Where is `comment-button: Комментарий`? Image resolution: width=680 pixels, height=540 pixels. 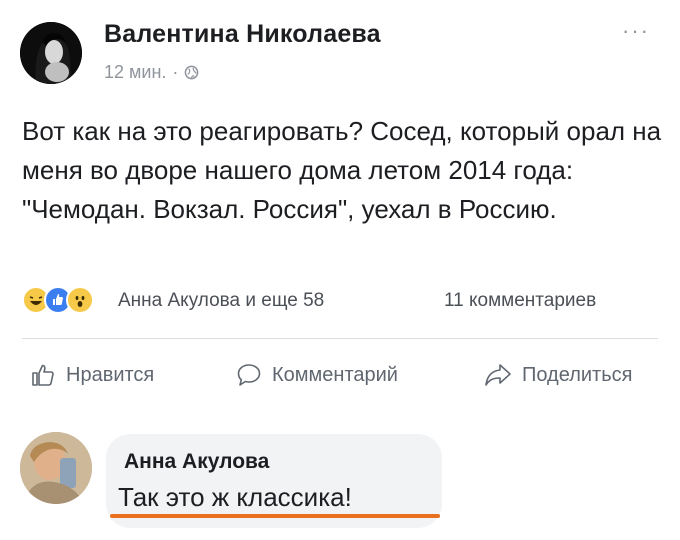 comment-button: Комментарий is located at coordinates (317, 375).